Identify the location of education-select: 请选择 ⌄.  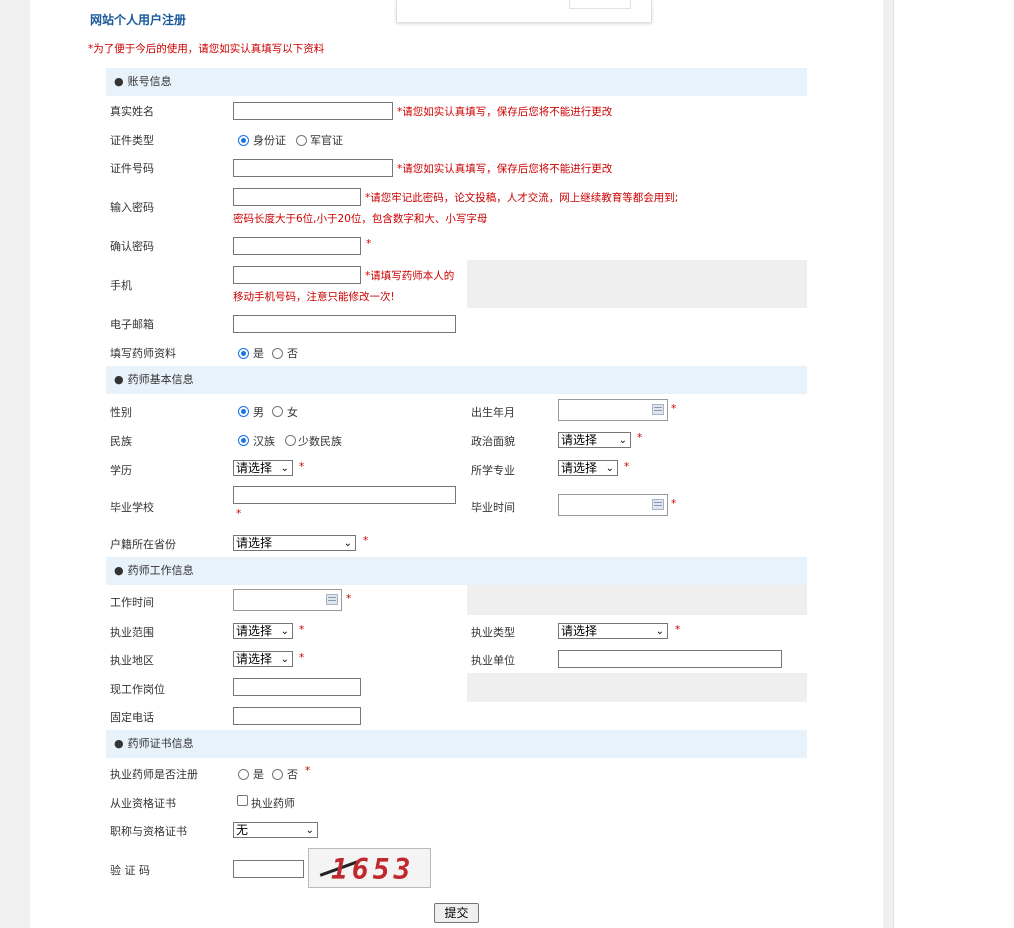
(263, 468).